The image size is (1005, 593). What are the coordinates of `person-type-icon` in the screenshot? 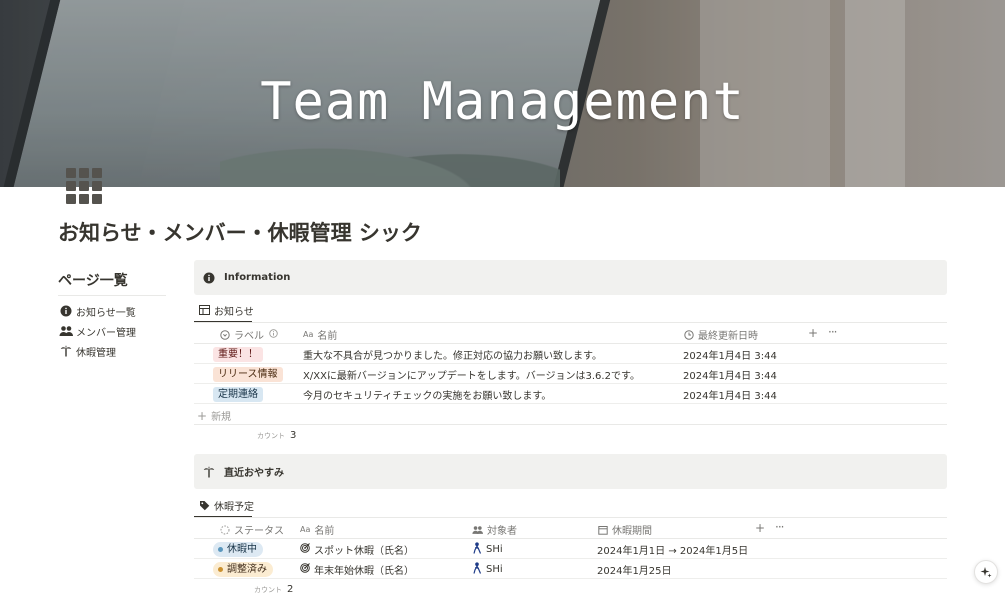 It's located at (477, 529).